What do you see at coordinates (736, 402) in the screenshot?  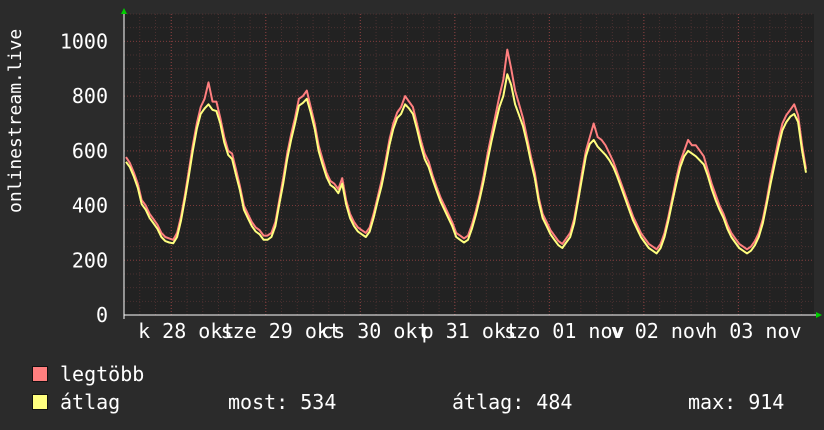 I see `stat-maximum: max: 914` at bounding box center [736, 402].